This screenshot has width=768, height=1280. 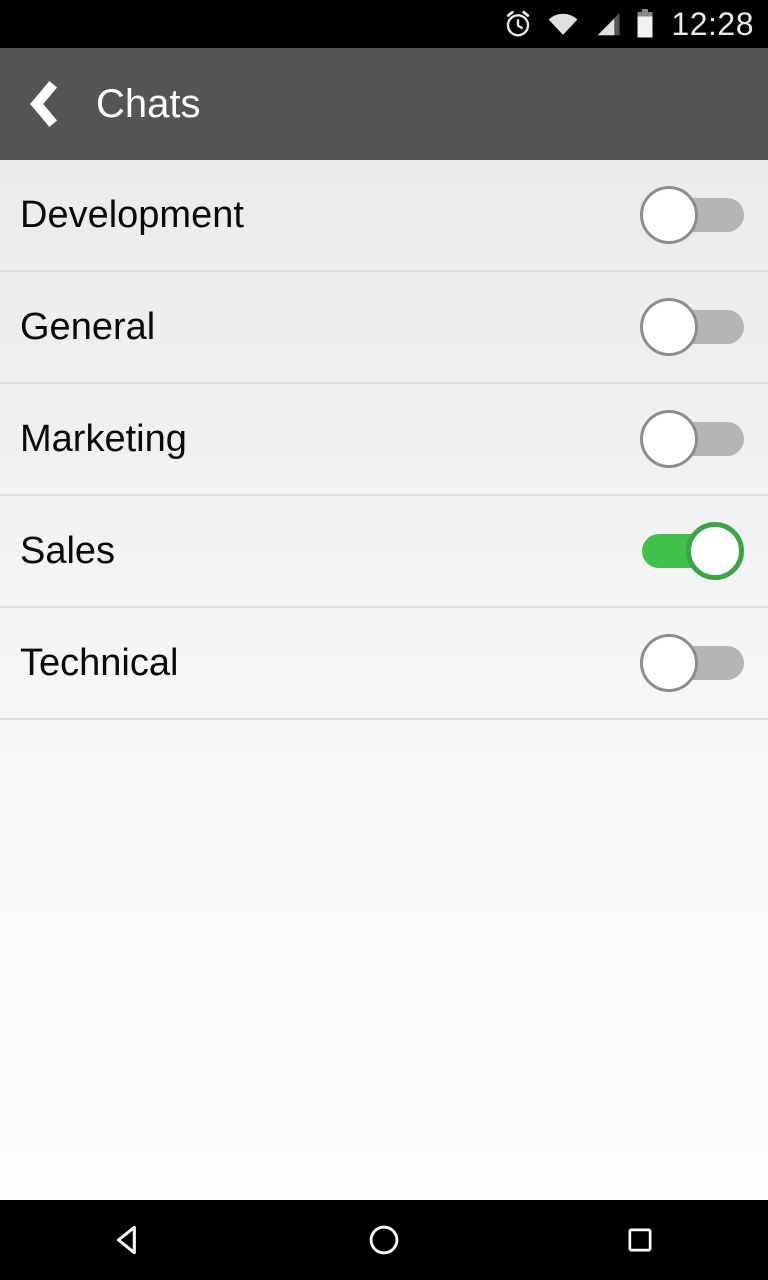 What do you see at coordinates (645, 23) in the screenshot?
I see `battery-icon` at bounding box center [645, 23].